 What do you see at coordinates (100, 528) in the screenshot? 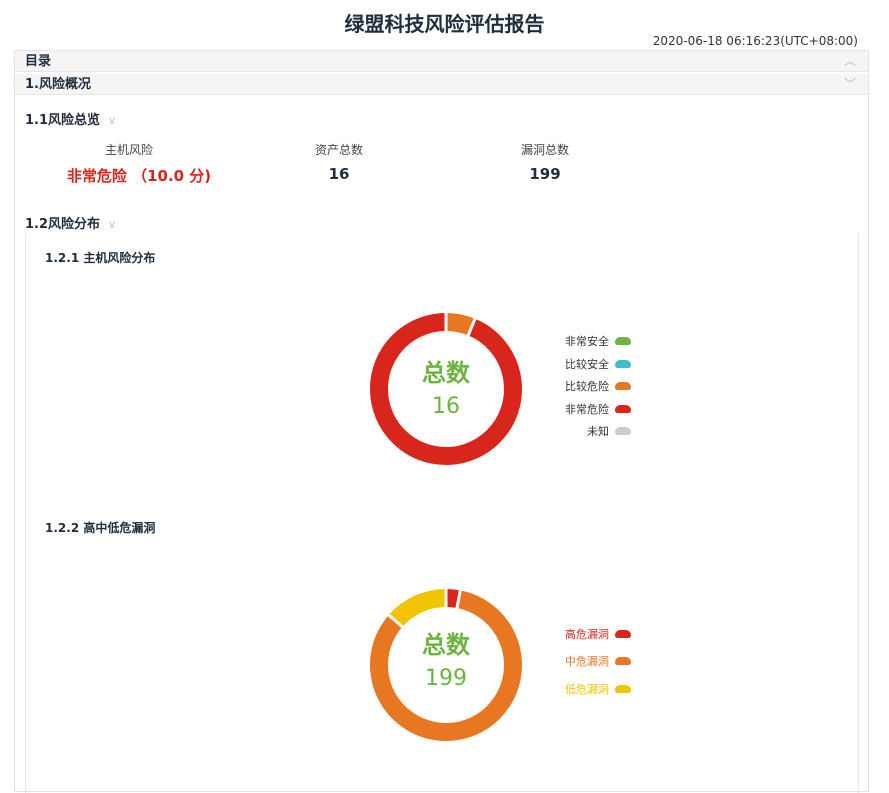
I see `vuln-chart-title: 1.2.2 高中低危漏洞` at bounding box center [100, 528].